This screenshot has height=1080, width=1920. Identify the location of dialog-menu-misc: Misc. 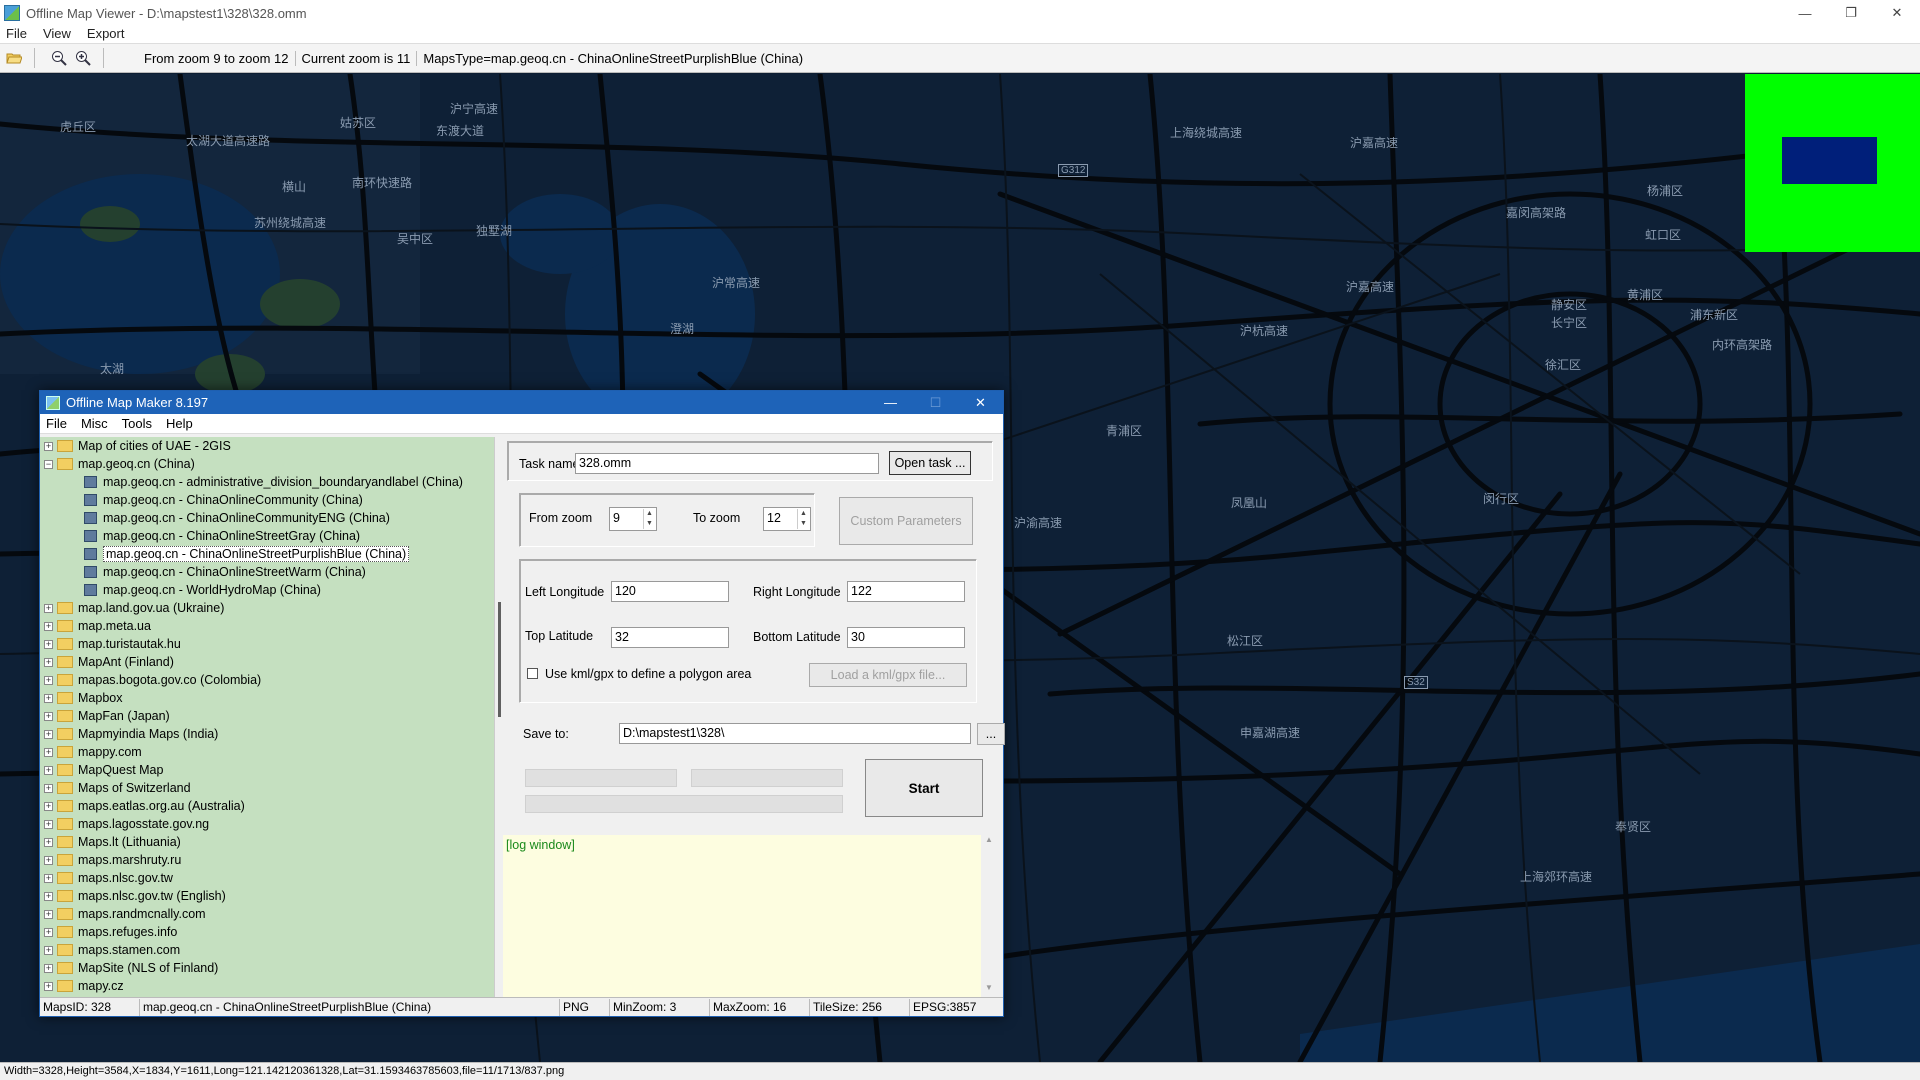
(94, 423).